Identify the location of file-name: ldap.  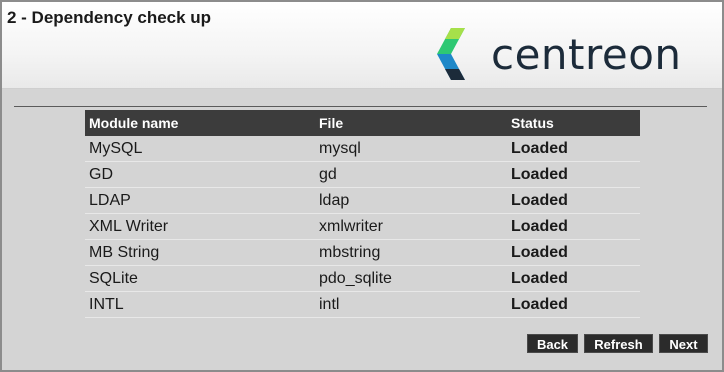
(411, 200).